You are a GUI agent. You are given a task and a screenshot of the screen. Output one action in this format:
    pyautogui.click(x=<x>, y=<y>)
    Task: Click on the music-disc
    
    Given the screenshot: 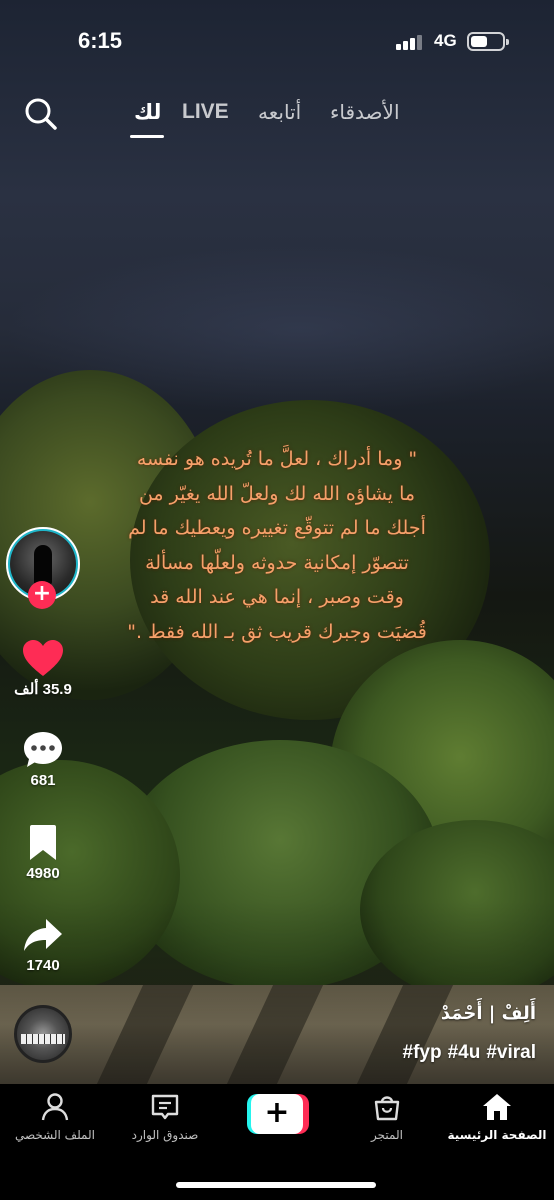 What is the action you would take?
    pyautogui.click(x=43, y=1034)
    